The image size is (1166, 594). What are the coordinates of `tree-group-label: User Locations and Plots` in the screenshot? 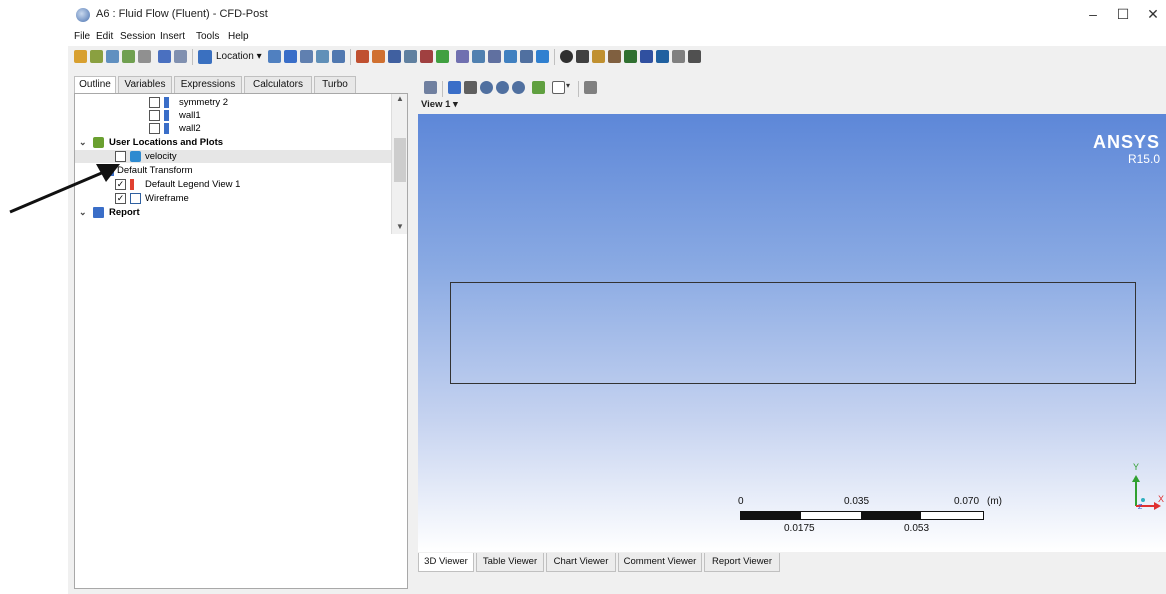 It's located at (166, 142).